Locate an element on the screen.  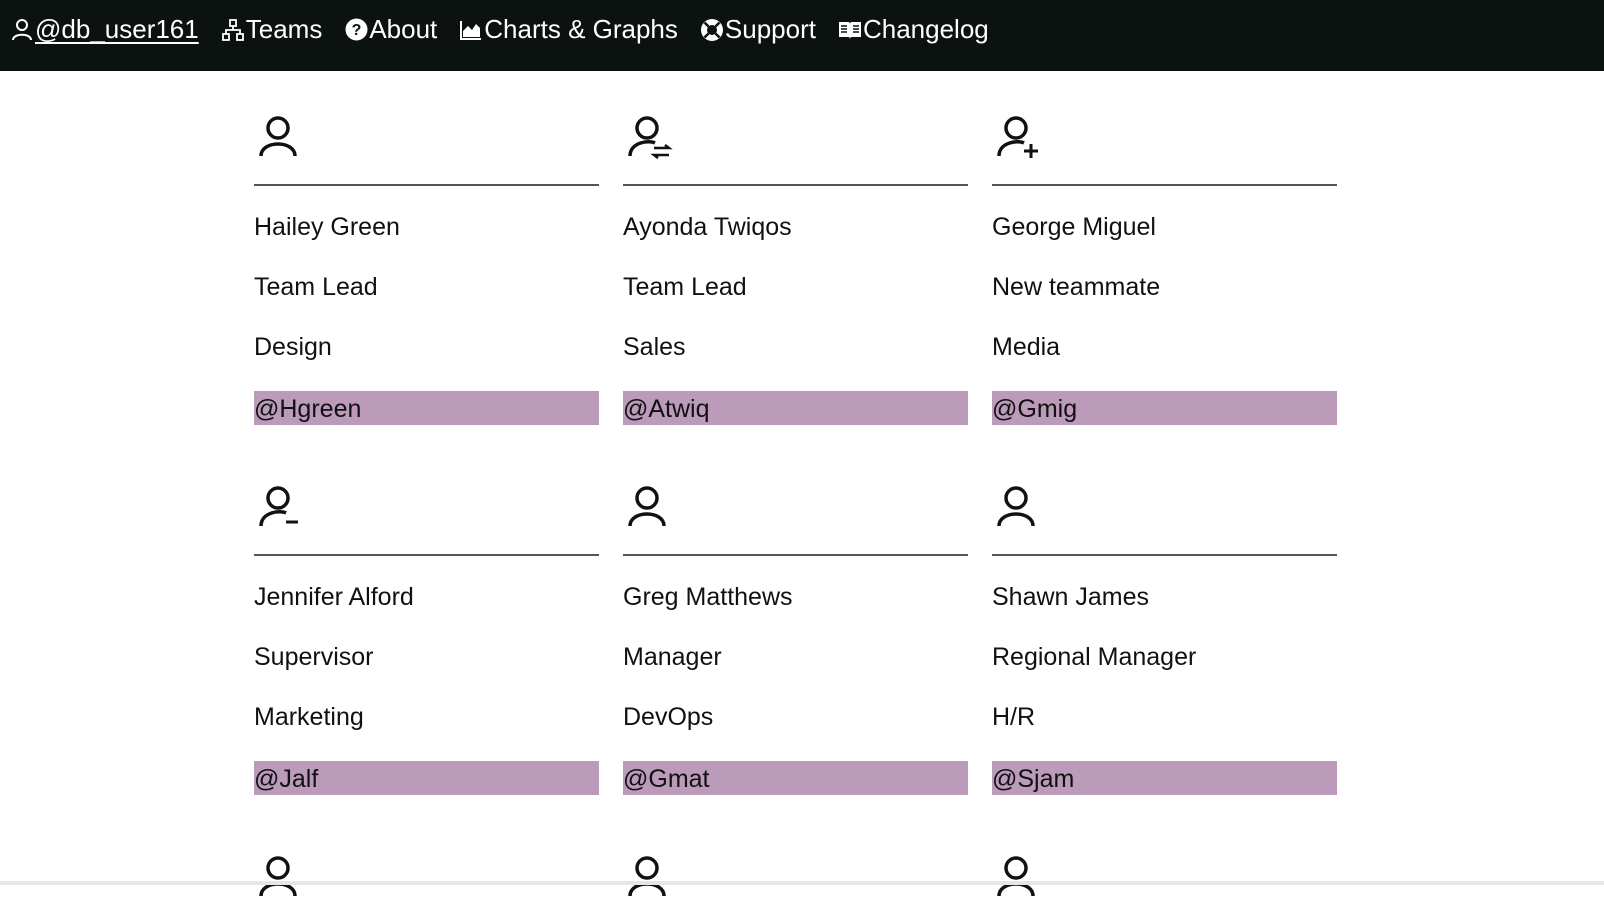
nav-charts-label: Charts & Graphs is located at coordinates (581, 29).